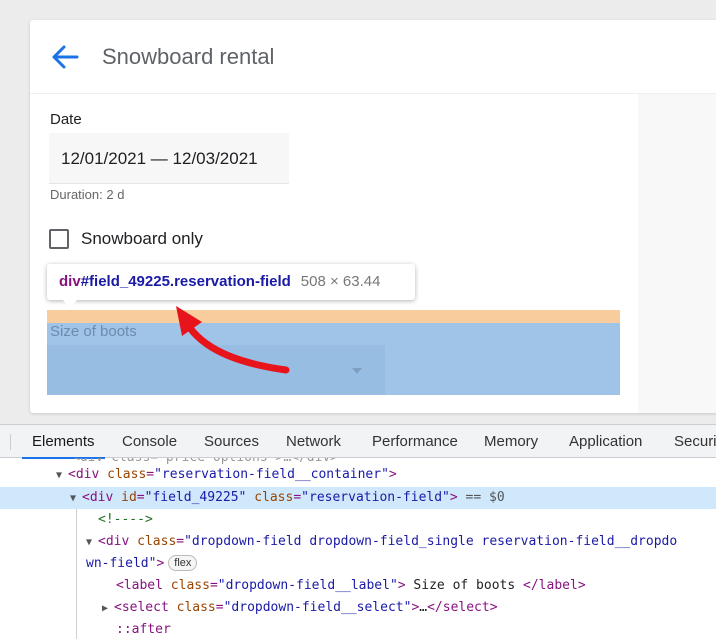 The height and width of the screenshot is (639, 716). What do you see at coordinates (188, 56) in the screenshot?
I see `page-title: Snowboard rental` at bounding box center [188, 56].